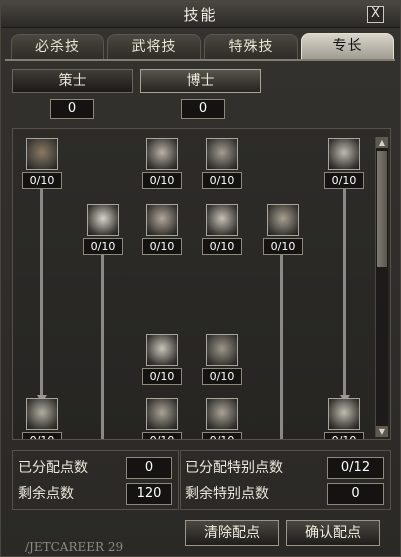 Image resolution: width=401 pixels, height=557 pixels. I want to click on remaining-points-value: 120, so click(149, 494).